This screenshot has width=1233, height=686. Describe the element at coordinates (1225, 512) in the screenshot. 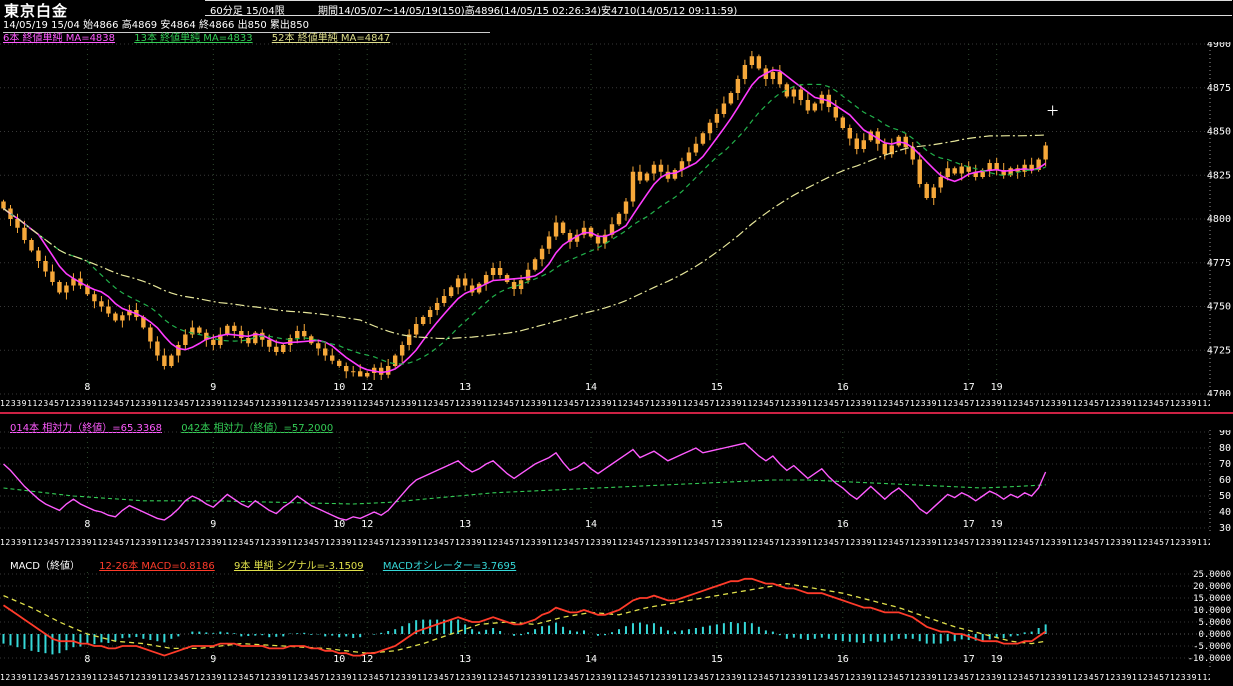

I see `svg-text: 40` at that location.